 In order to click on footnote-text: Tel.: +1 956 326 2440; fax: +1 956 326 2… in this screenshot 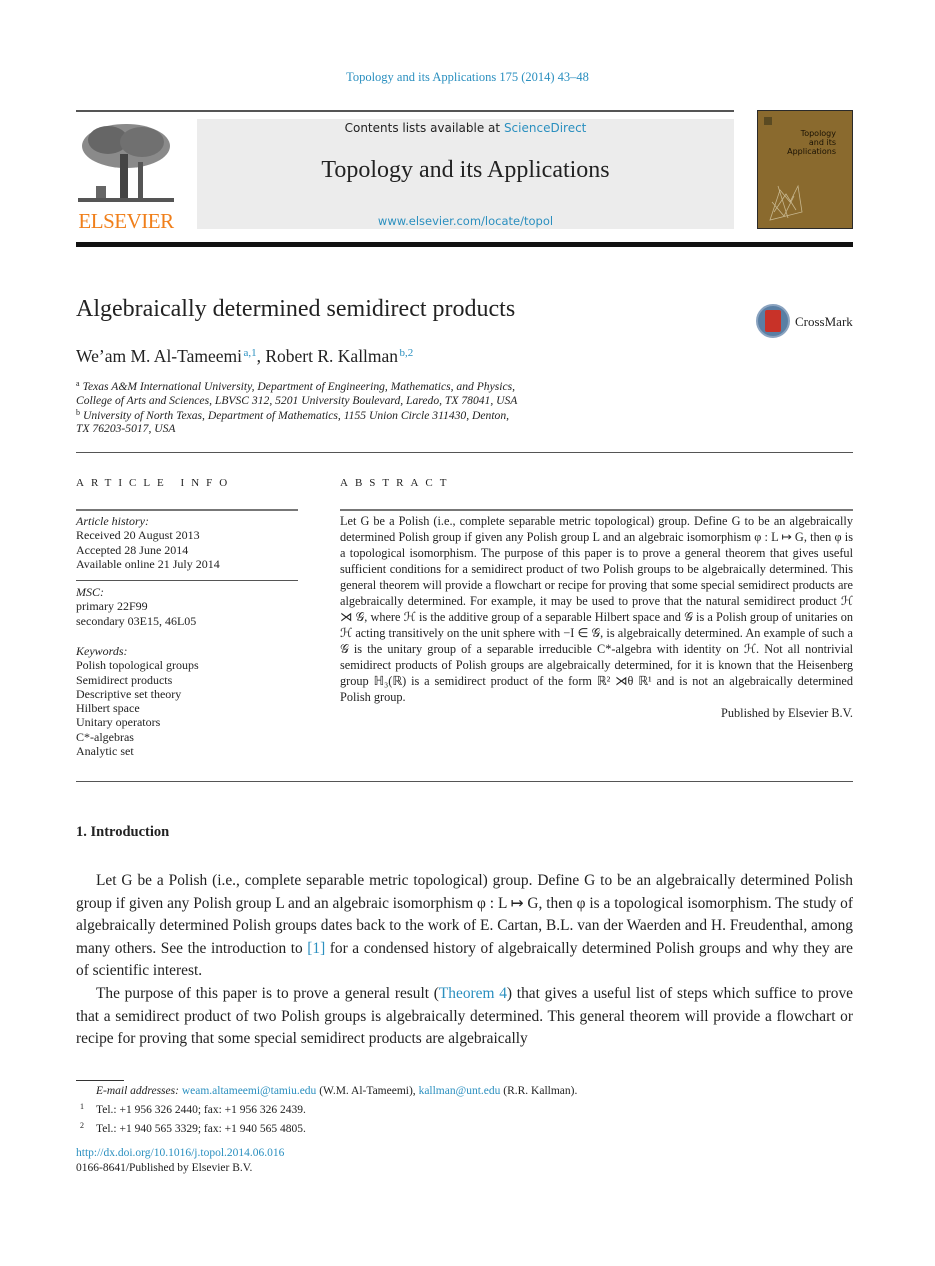, I will do `click(201, 1110)`.